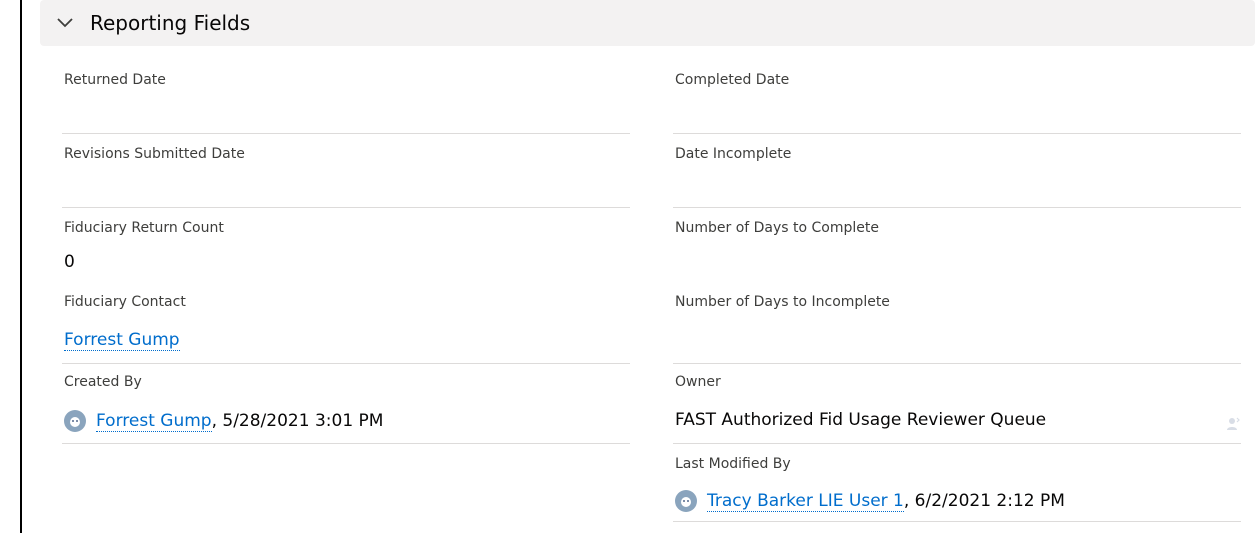 The image size is (1255, 533). Describe the element at coordinates (777, 228) in the screenshot. I see `field-label: Number of Days to Complete` at that location.